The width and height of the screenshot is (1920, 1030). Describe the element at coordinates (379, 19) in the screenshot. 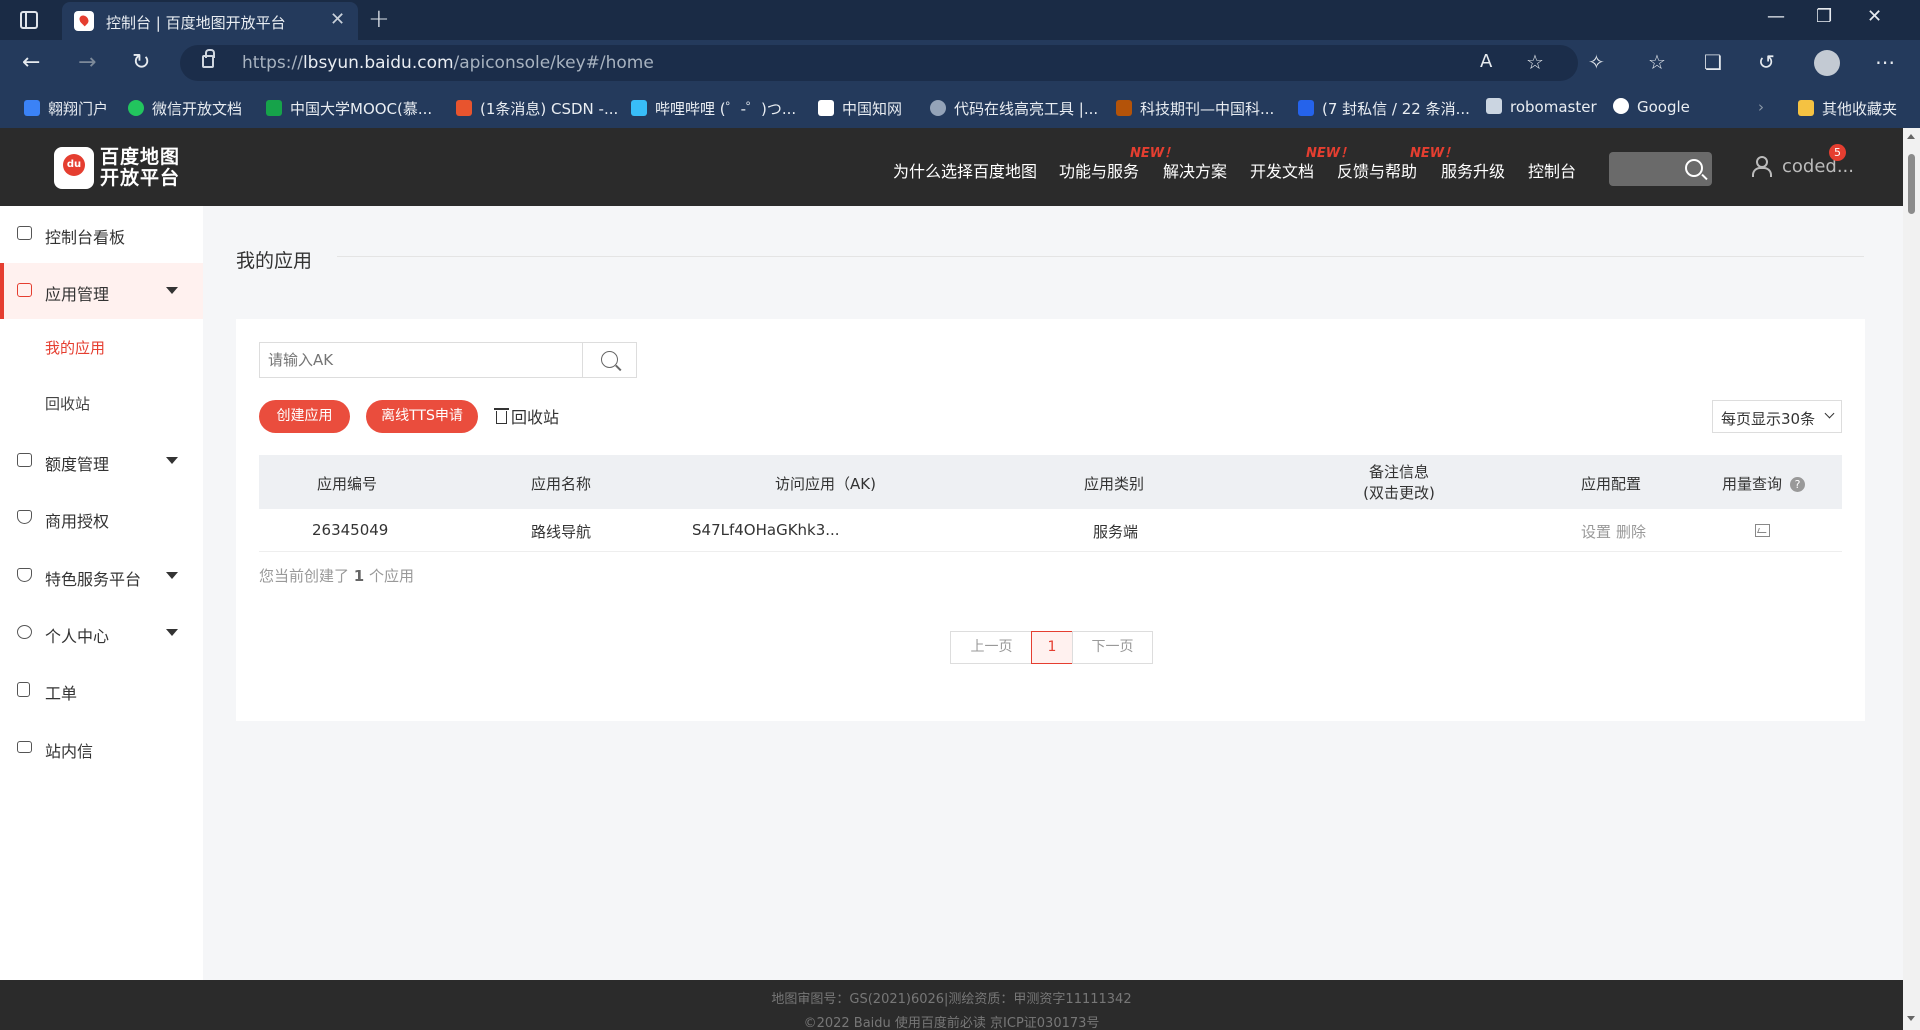

I see `new-tab-icon: +` at that location.